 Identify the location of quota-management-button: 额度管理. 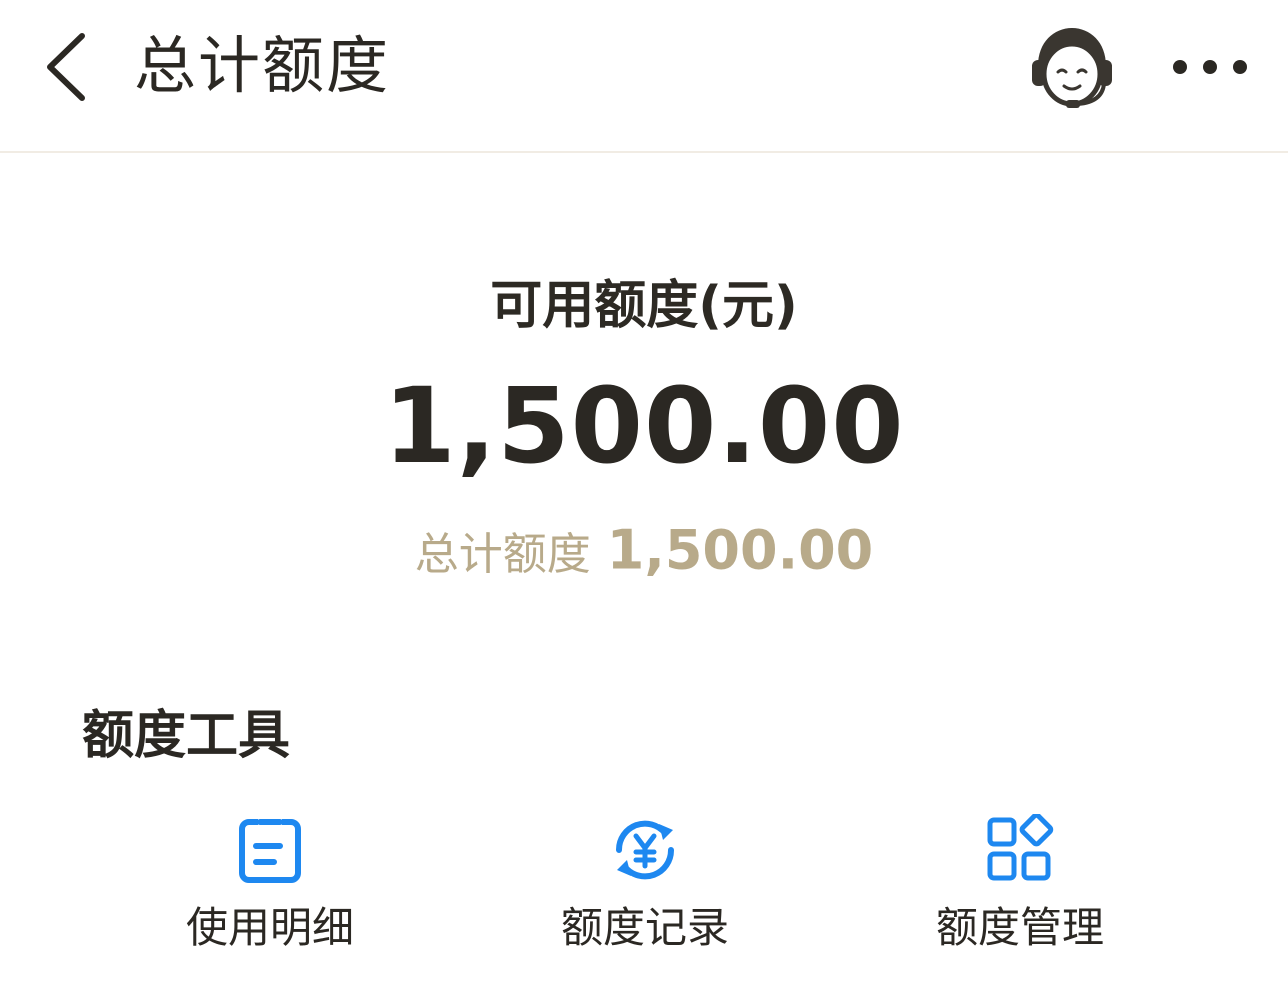
(1020, 888).